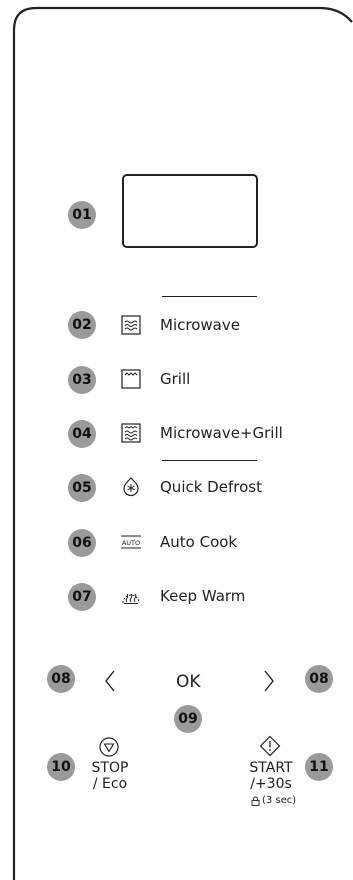 The width and height of the screenshot is (353, 880). Describe the element at coordinates (255, 801) in the screenshot. I see `lock-icon` at that location.